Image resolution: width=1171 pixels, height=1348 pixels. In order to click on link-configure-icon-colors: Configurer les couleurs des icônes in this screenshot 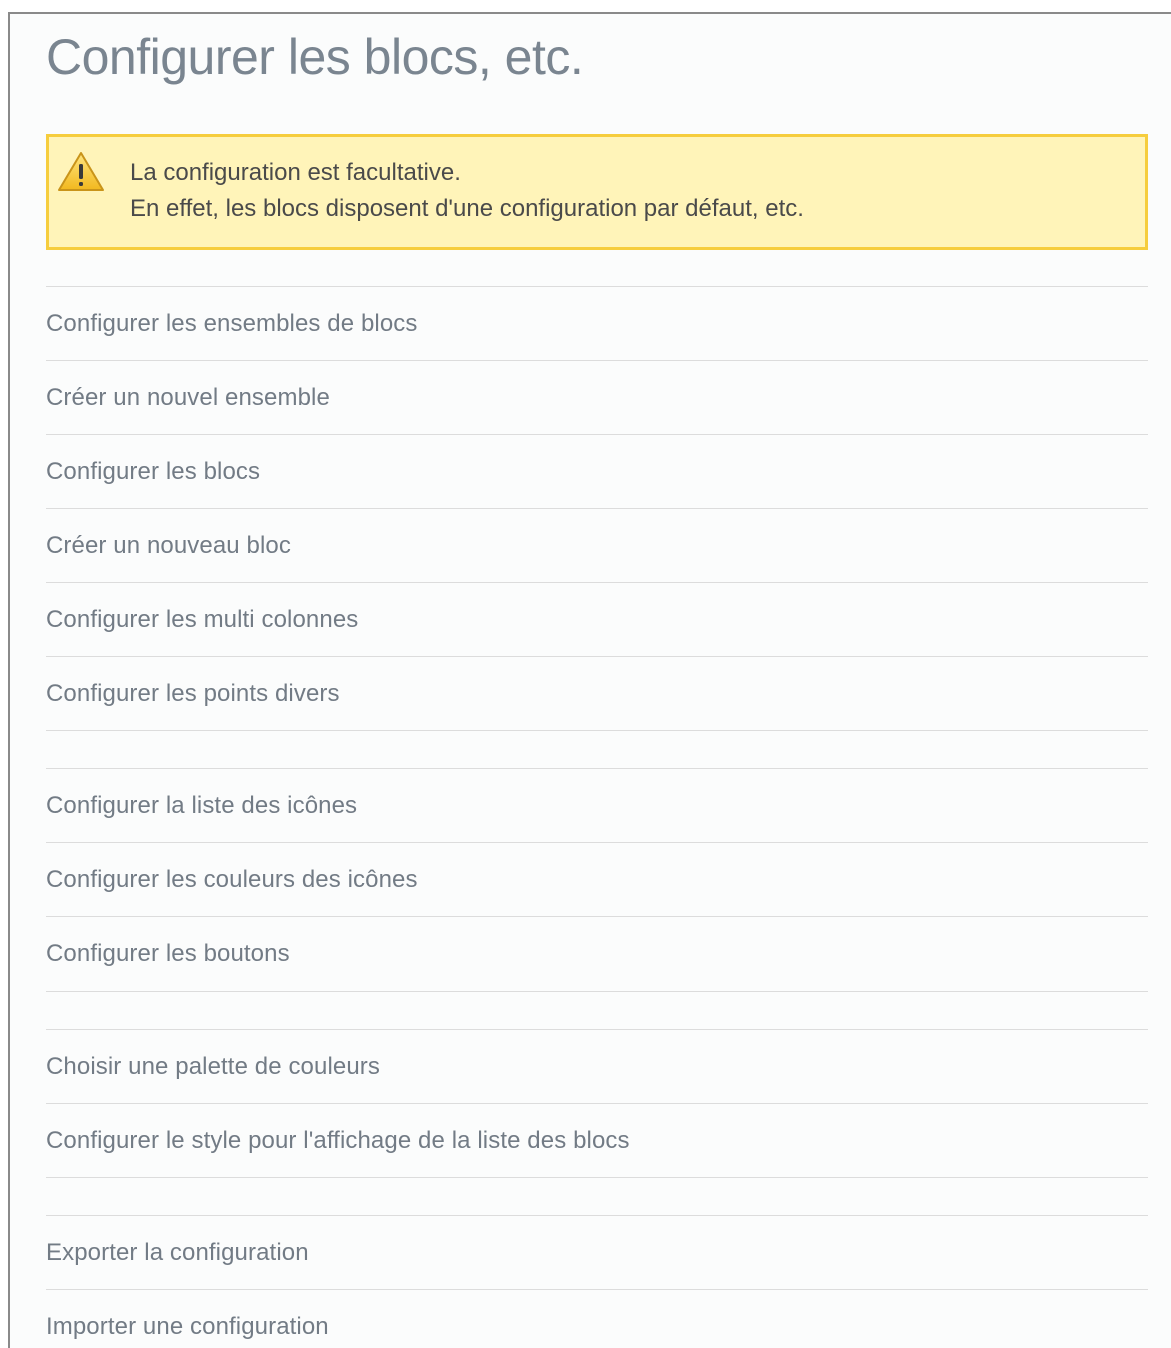, I will do `click(597, 879)`.